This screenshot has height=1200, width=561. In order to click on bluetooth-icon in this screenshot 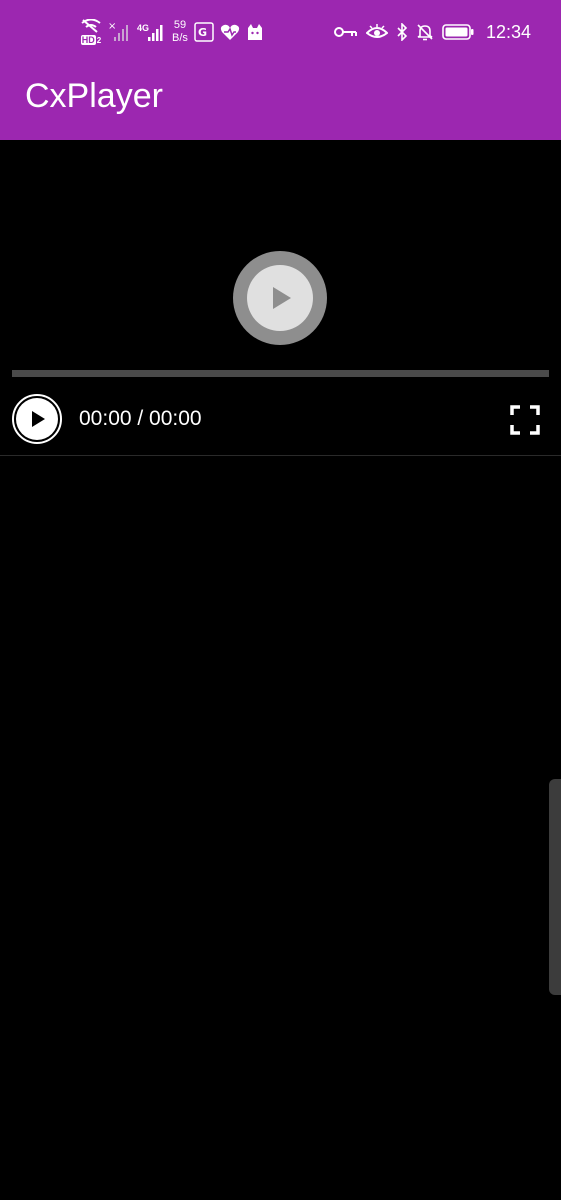, I will do `click(402, 32)`.